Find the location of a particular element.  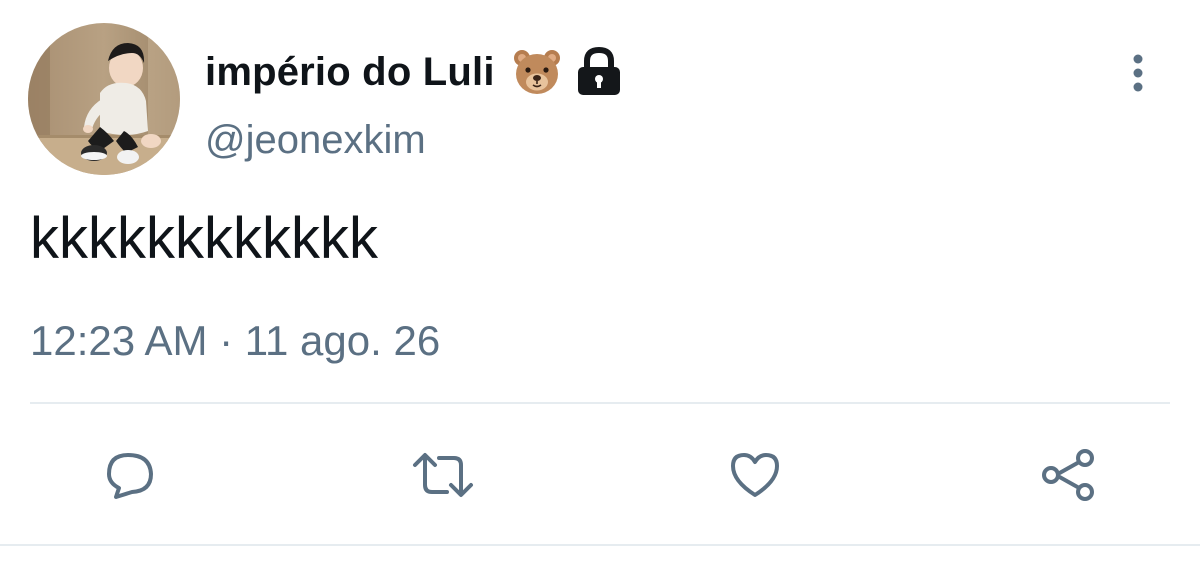

reply-icon is located at coordinates (130, 476).